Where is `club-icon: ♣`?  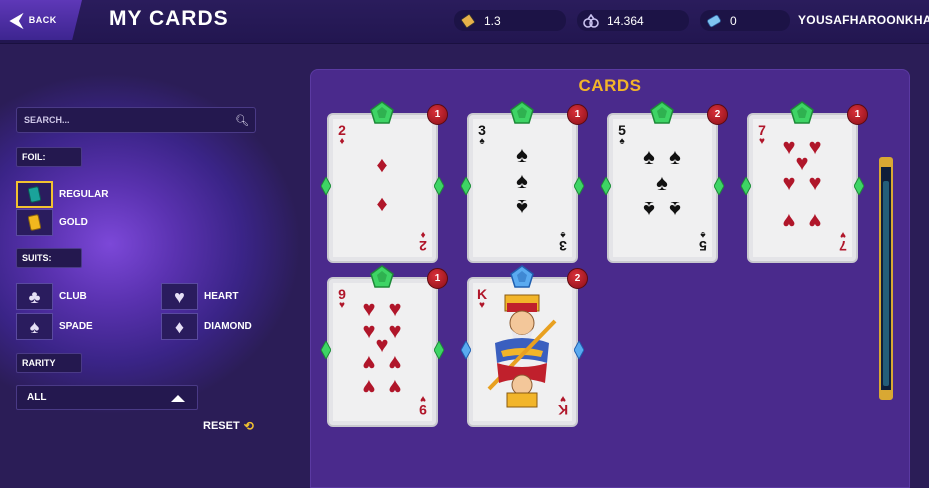
club-icon: ♣ is located at coordinates (34, 296).